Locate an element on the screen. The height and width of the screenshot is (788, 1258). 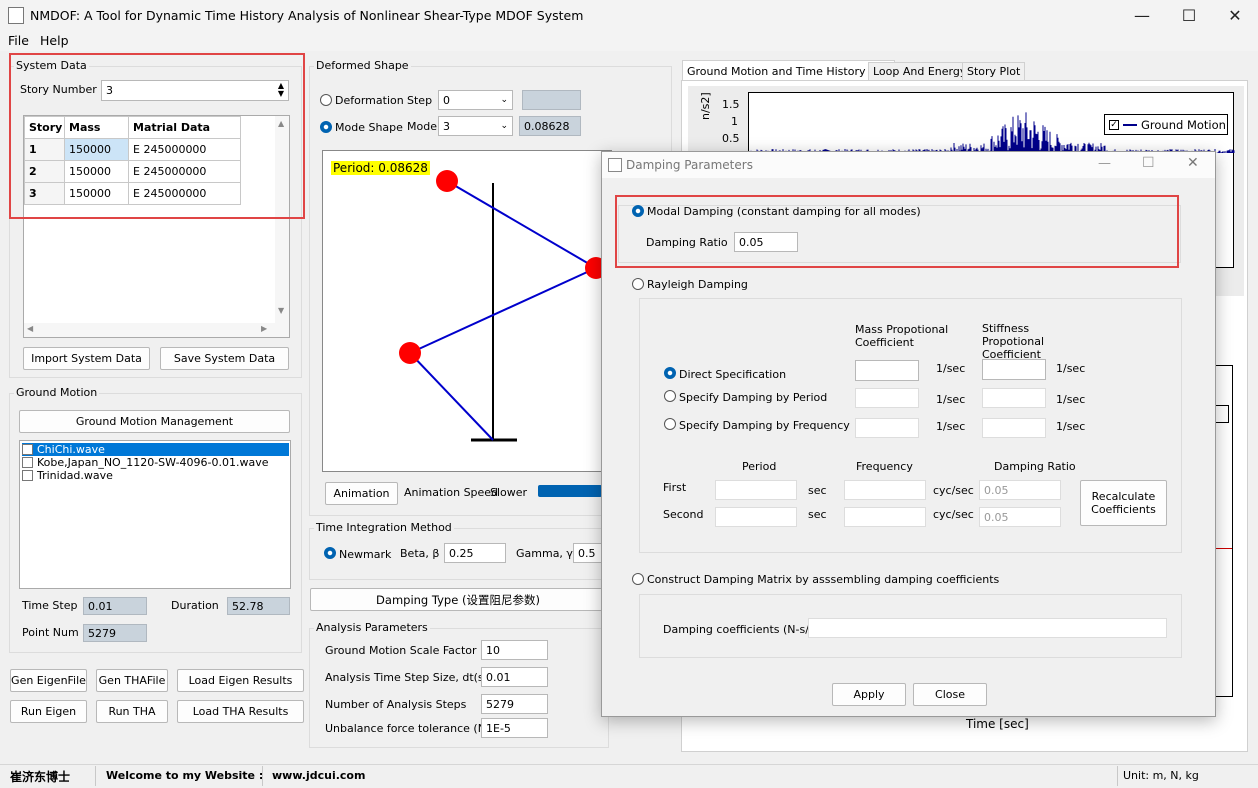
first-period-field is located at coordinates (756, 490).